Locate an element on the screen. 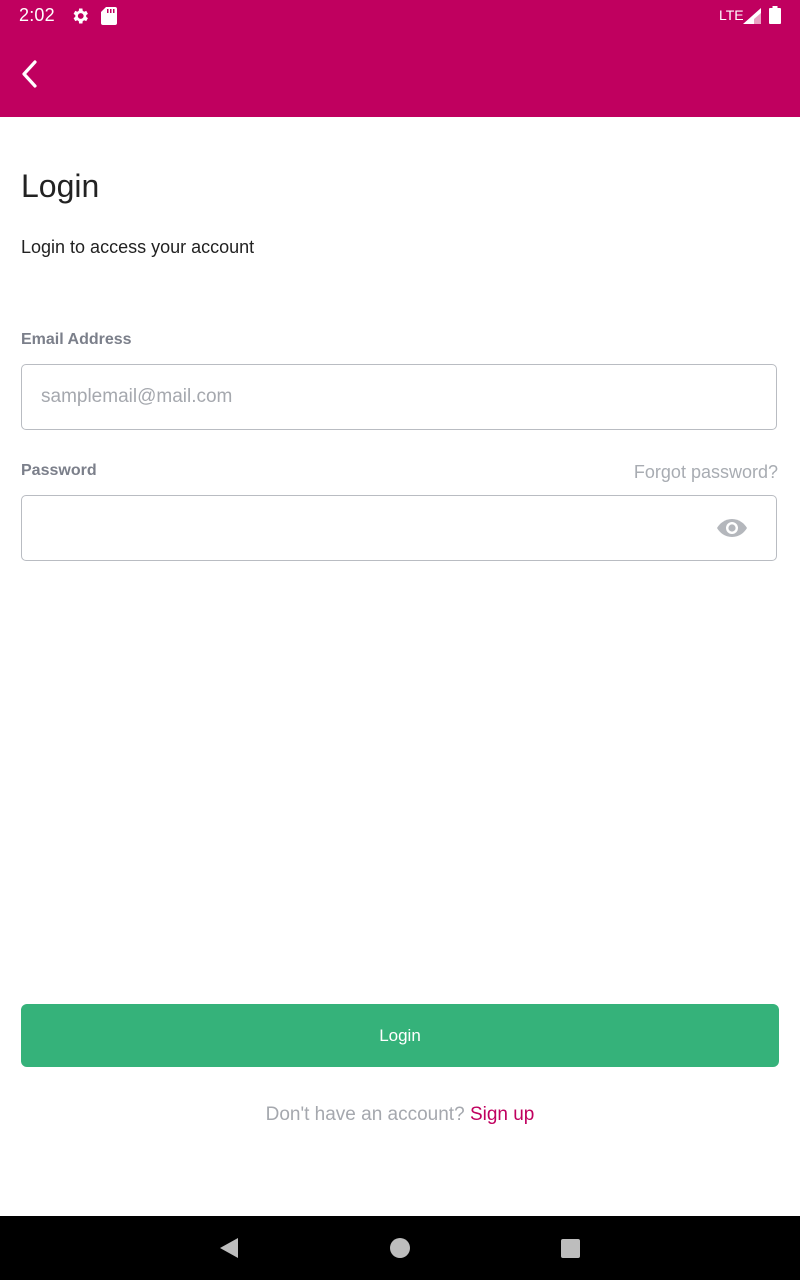 This screenshot has height=1280, width=800. signal-icon is located at coordinates (752, 16).